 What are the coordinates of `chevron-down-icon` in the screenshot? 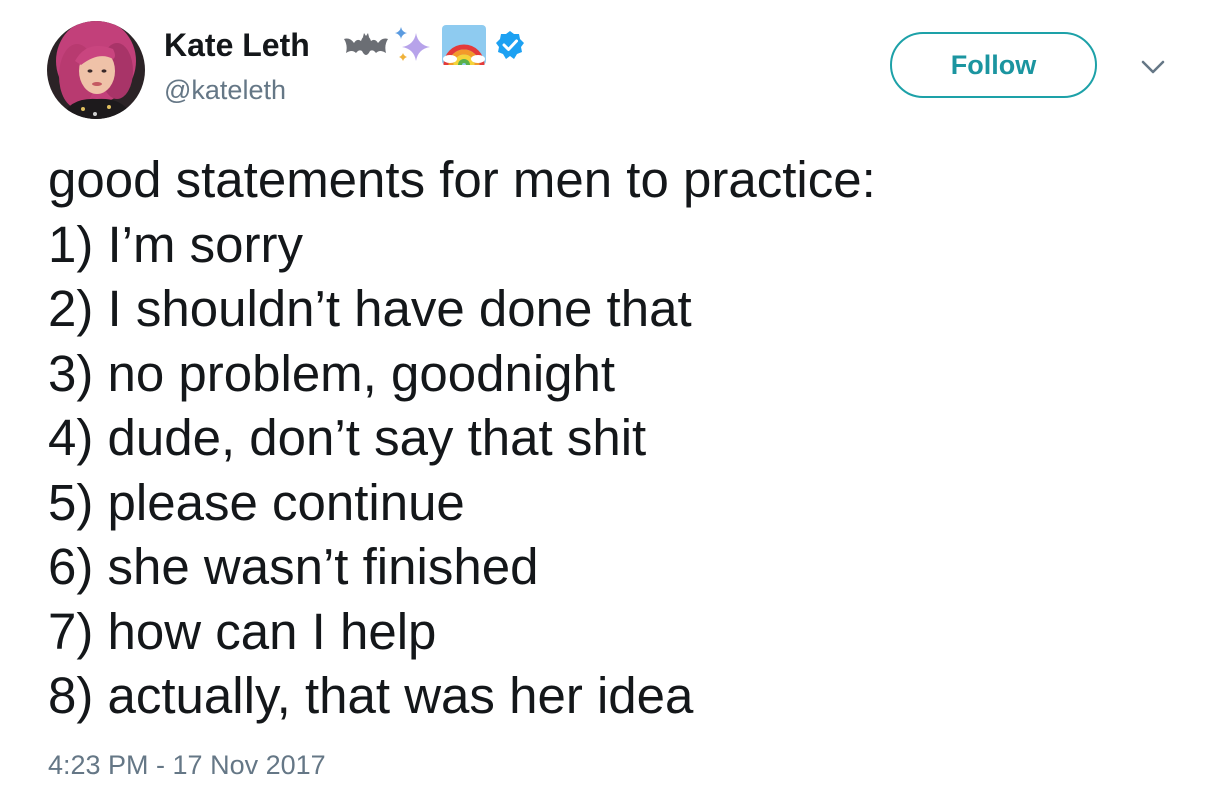 It's located at (1153, 67).